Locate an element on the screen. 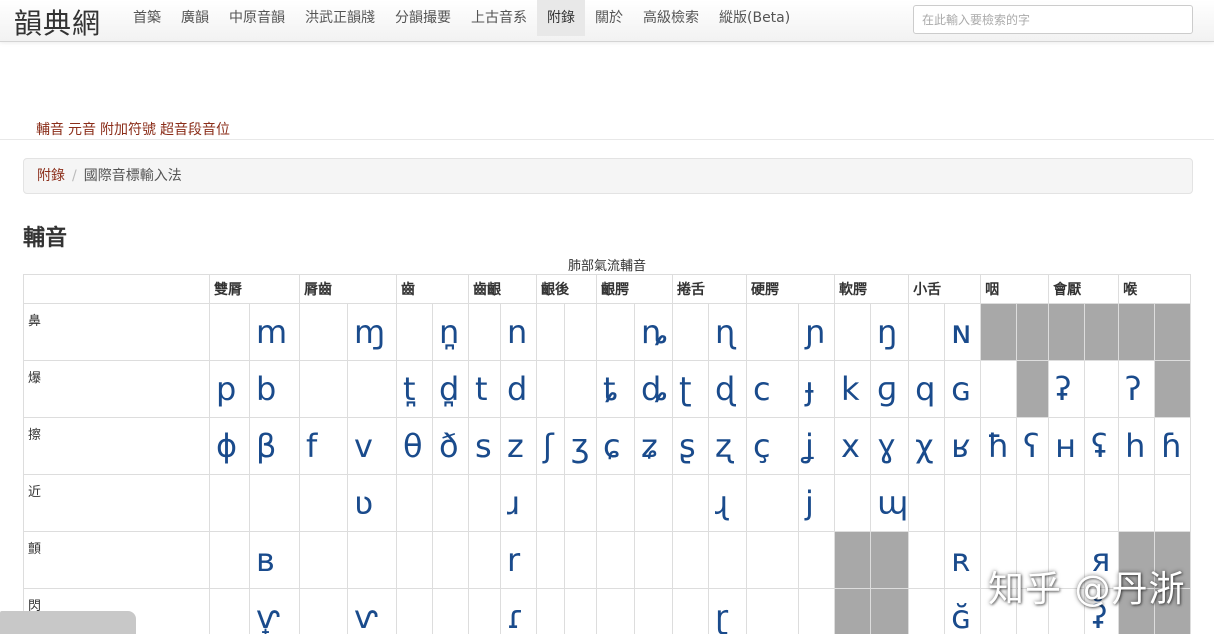 The height and width of the screenshot is (634, 1214). breadcrumb-appendix-link: 附錄 is located at coordinates (51, 176).